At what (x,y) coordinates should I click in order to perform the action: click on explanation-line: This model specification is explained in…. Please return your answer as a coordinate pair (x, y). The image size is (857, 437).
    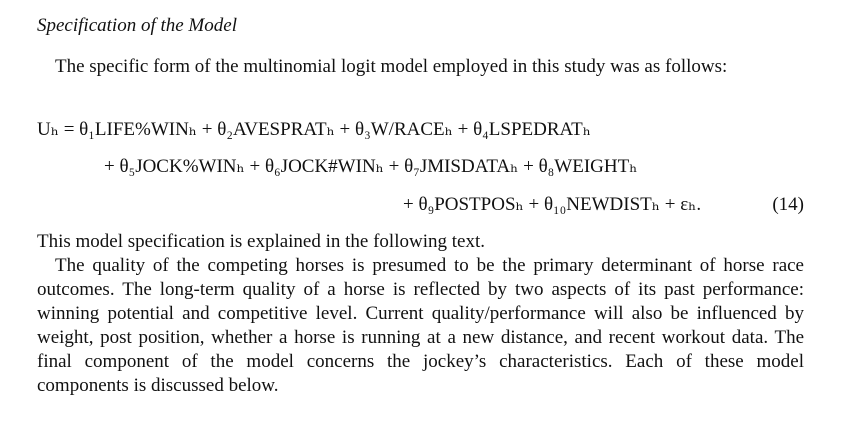
    Looking at the image, I should click on (261, 241).